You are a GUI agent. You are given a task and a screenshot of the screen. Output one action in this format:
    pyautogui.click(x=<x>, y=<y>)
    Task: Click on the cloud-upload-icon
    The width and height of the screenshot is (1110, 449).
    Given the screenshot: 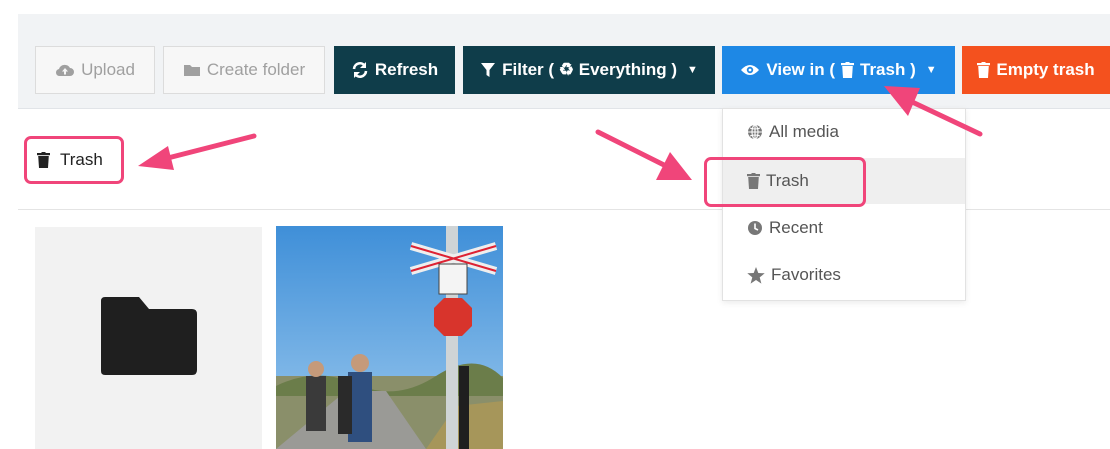 What is the action you would take?
    pyautogui.click(x=65, y=70)
    